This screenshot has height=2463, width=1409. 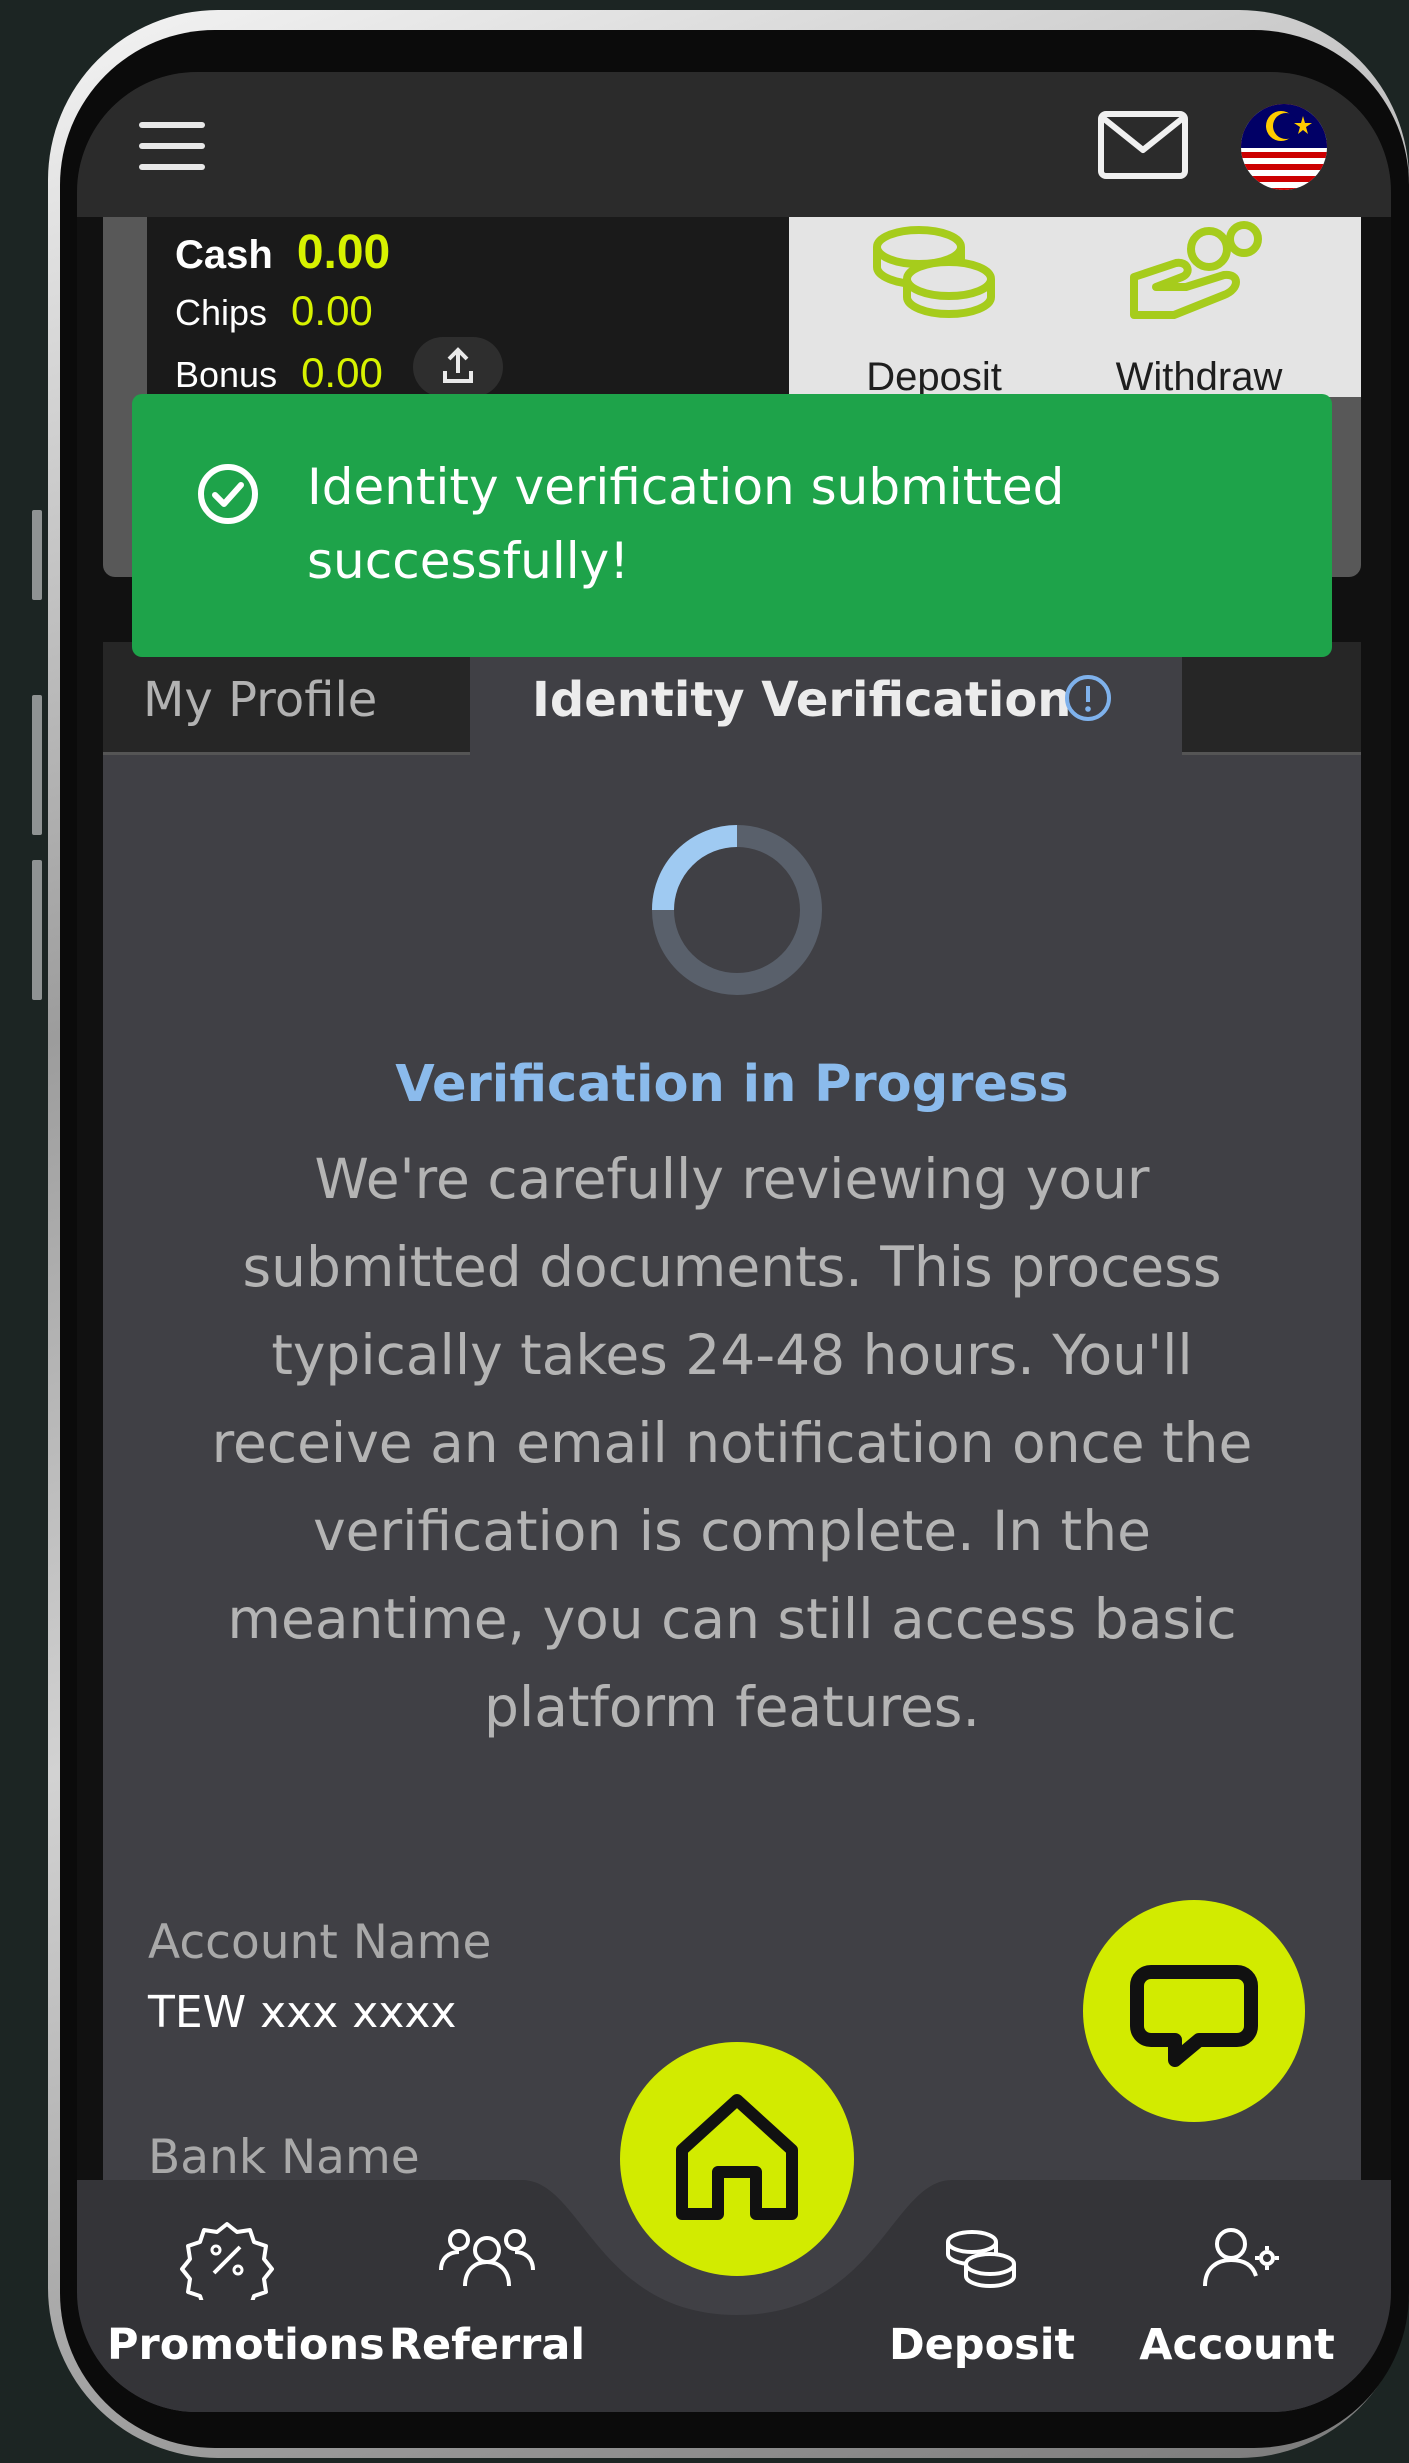 I want to click on tab-my-profile: My Profile, so click(x=286, y=698).